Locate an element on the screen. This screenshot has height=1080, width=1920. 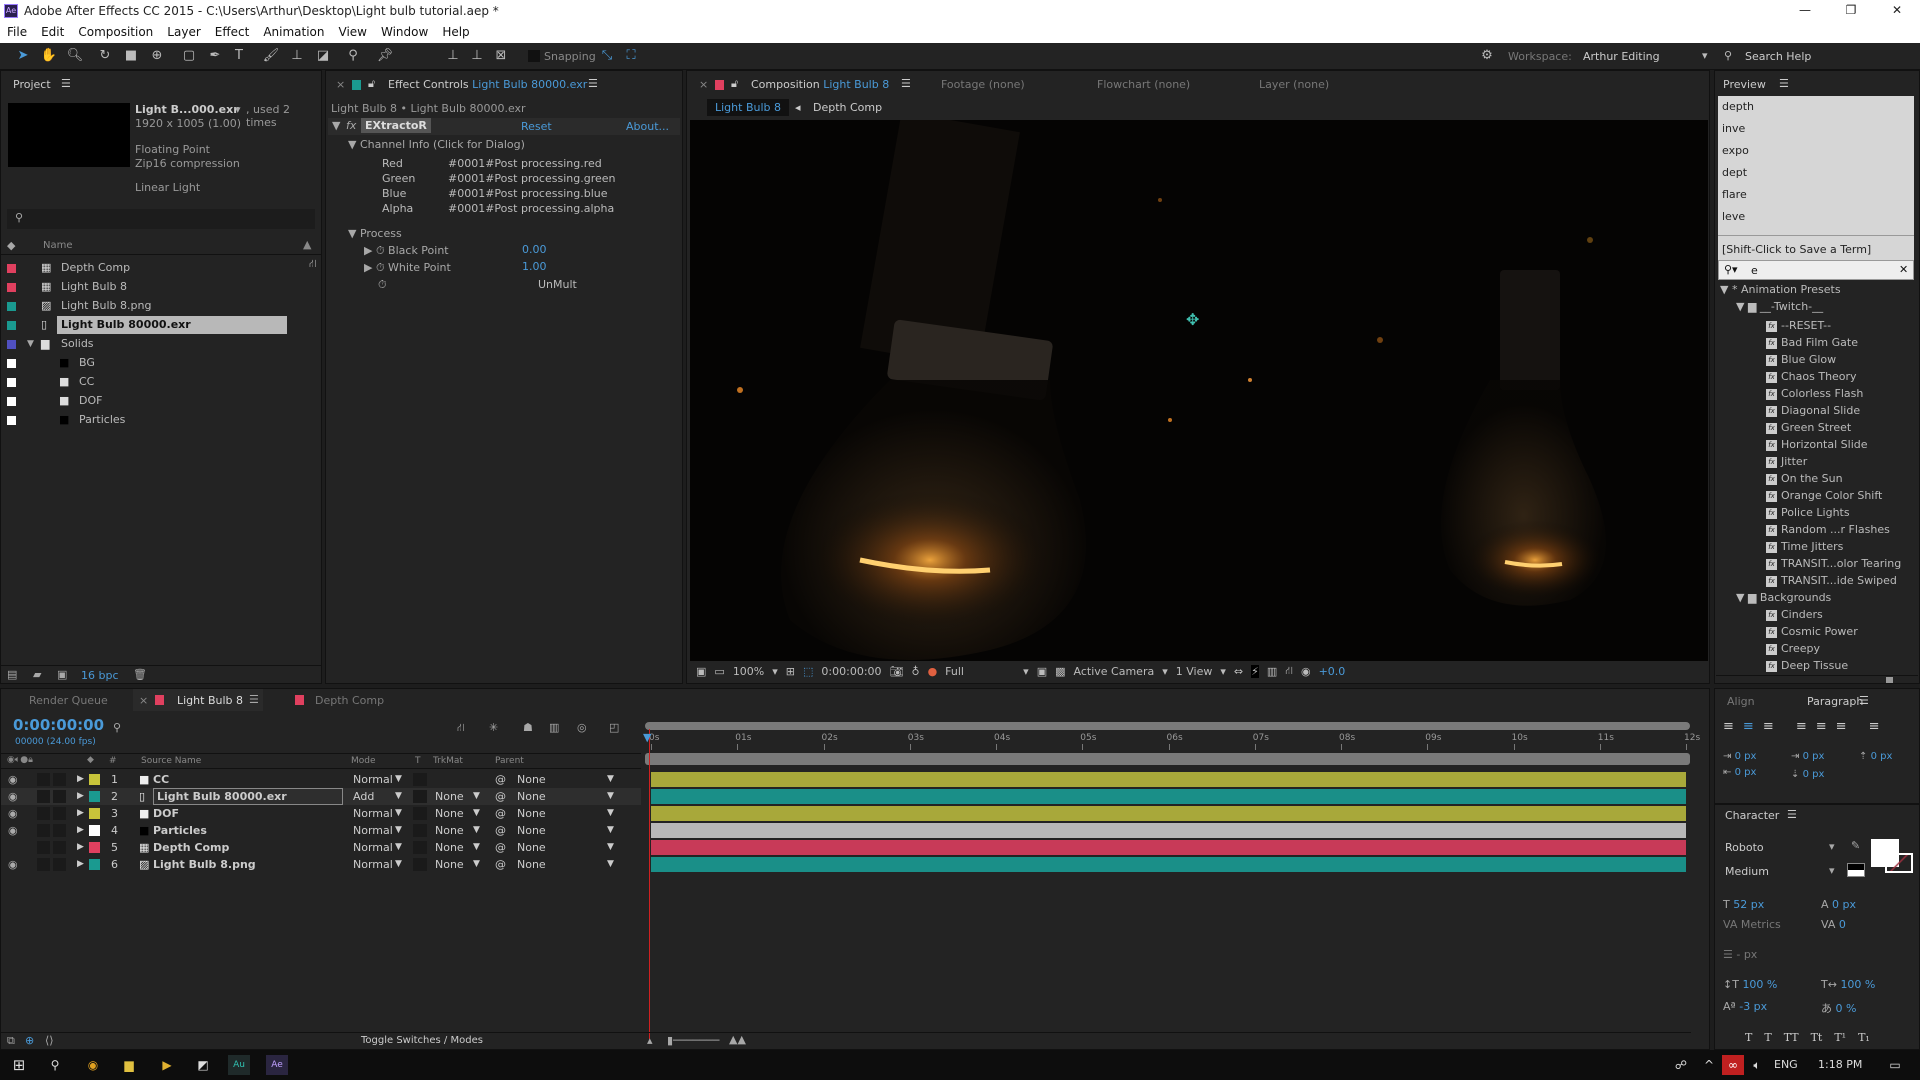
preset-item: fx Bad Film Gate is located at coordinates (1812, 342).